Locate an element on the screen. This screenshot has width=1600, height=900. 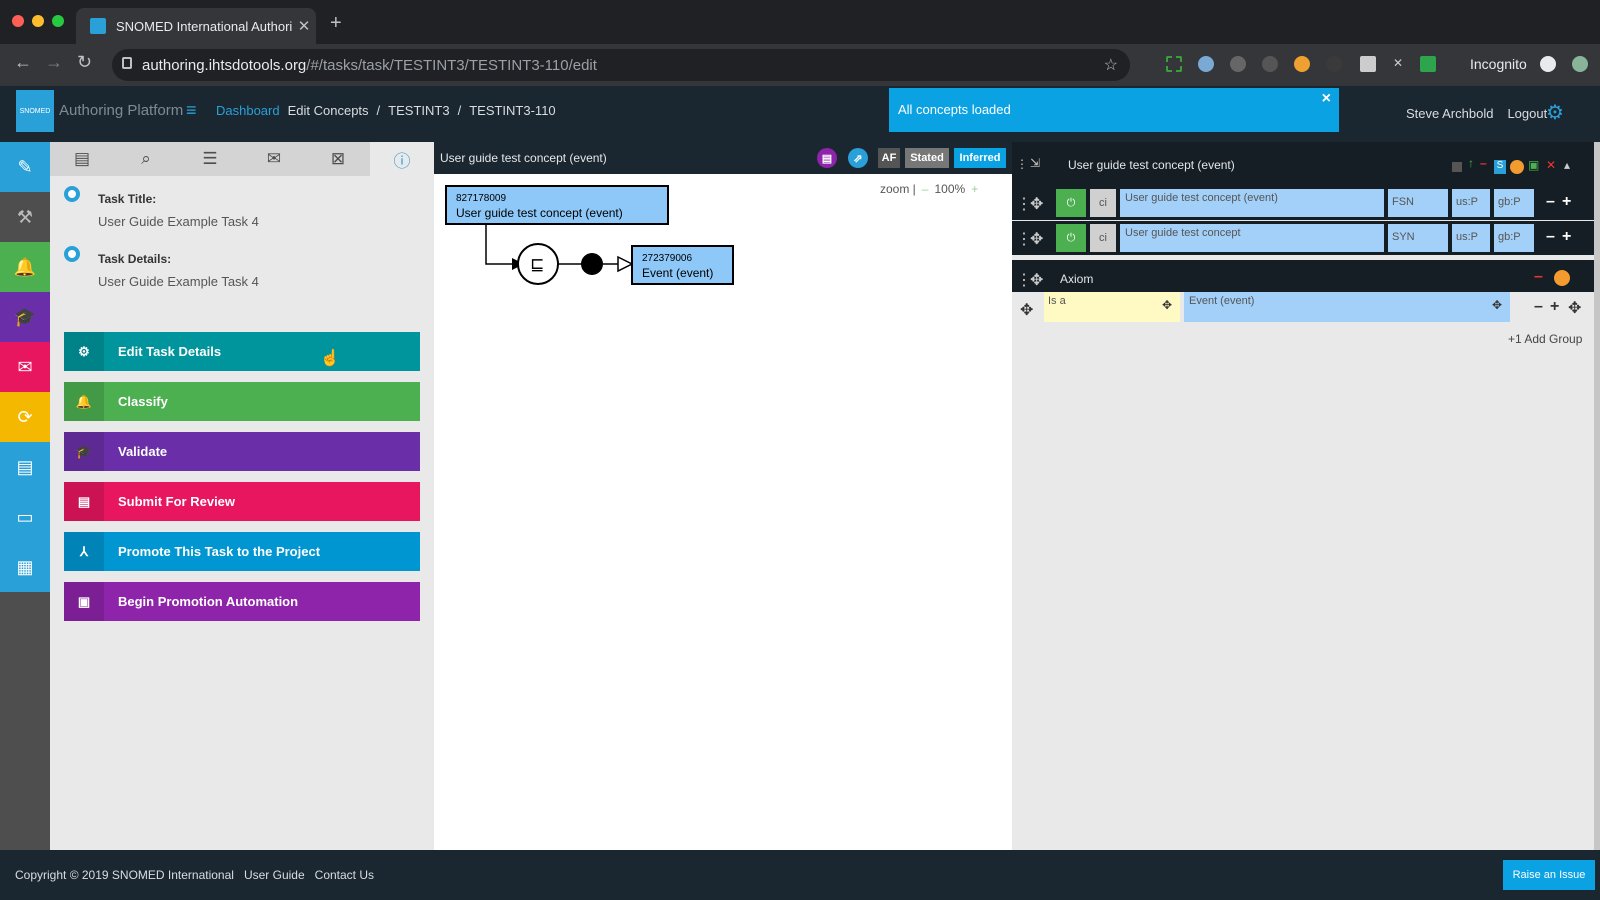
attribute-type-field: Is a is located at coordinates (1112, 307).